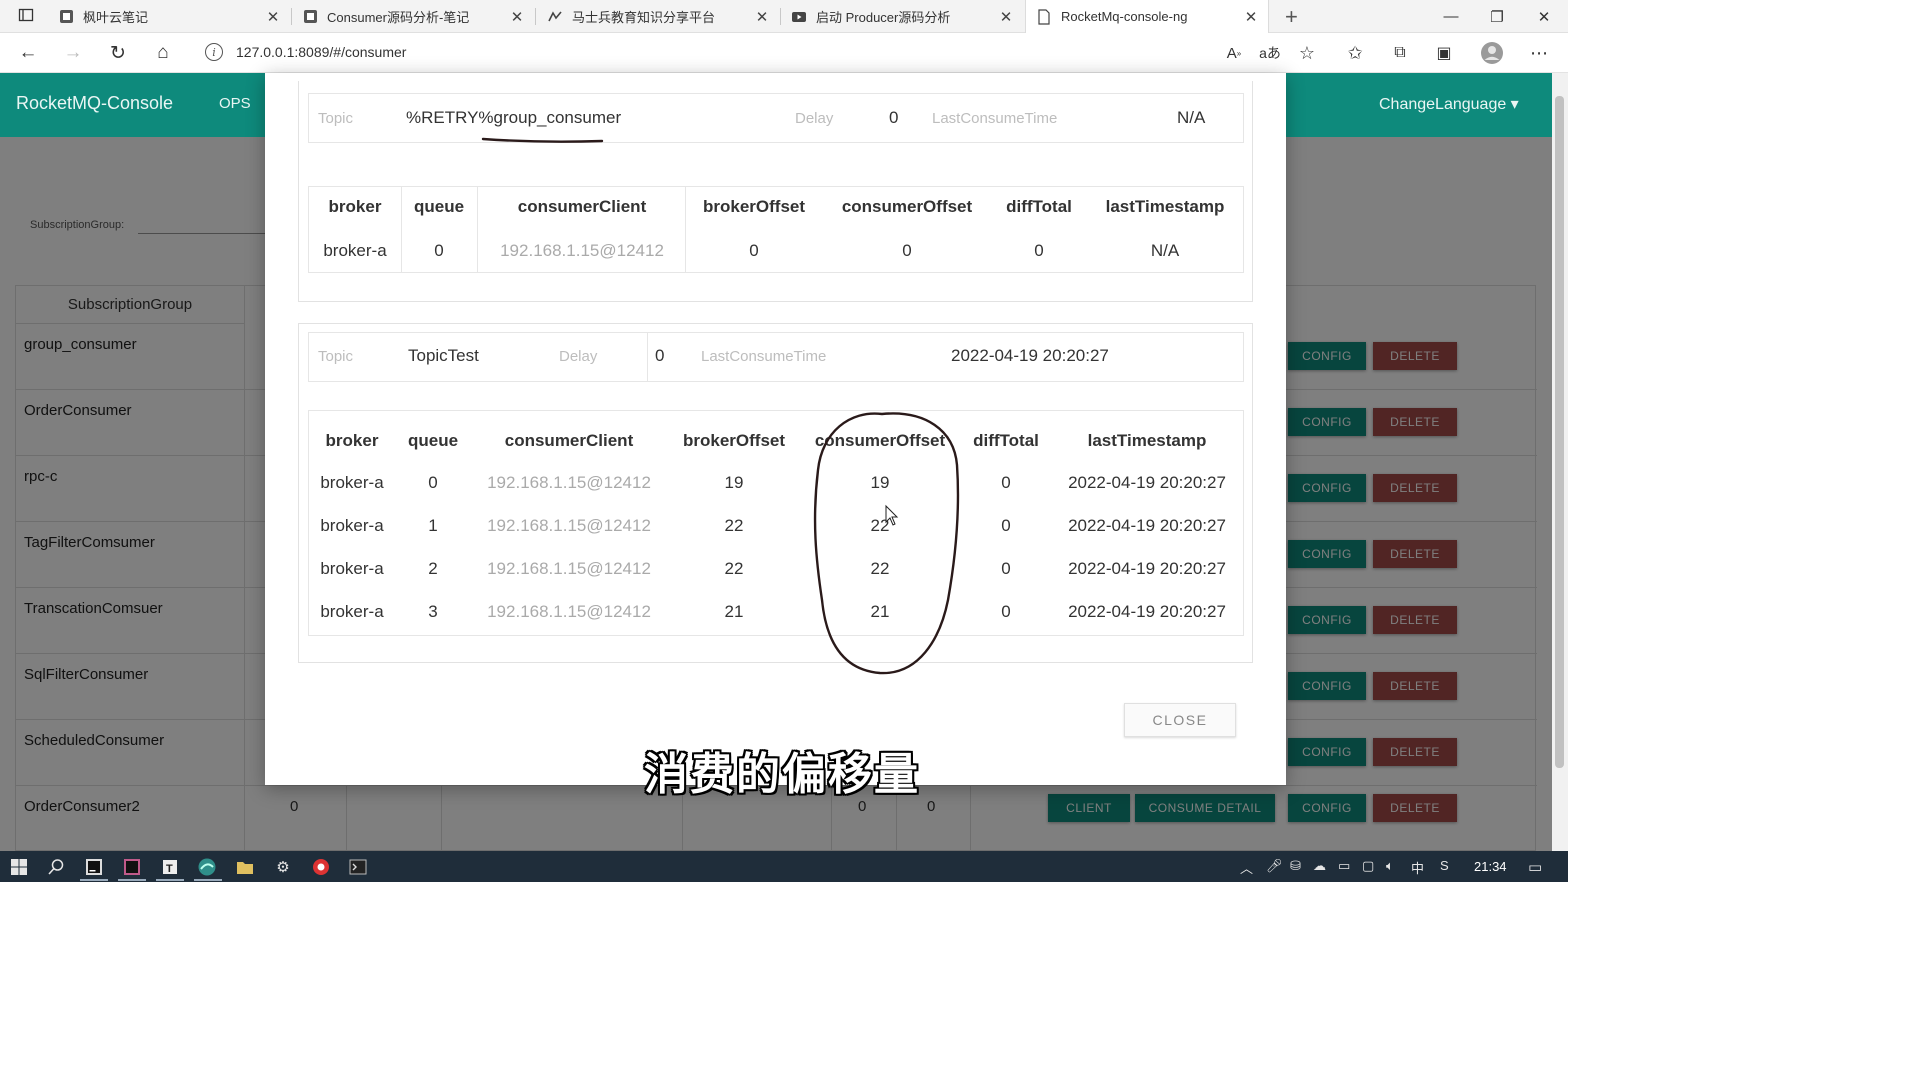 This screenshot has width=1920, height=1080. Describe the element at coordinates (1039, 206) in the screenshot. I see `column-header-diff-total: diffTotal` at that location.